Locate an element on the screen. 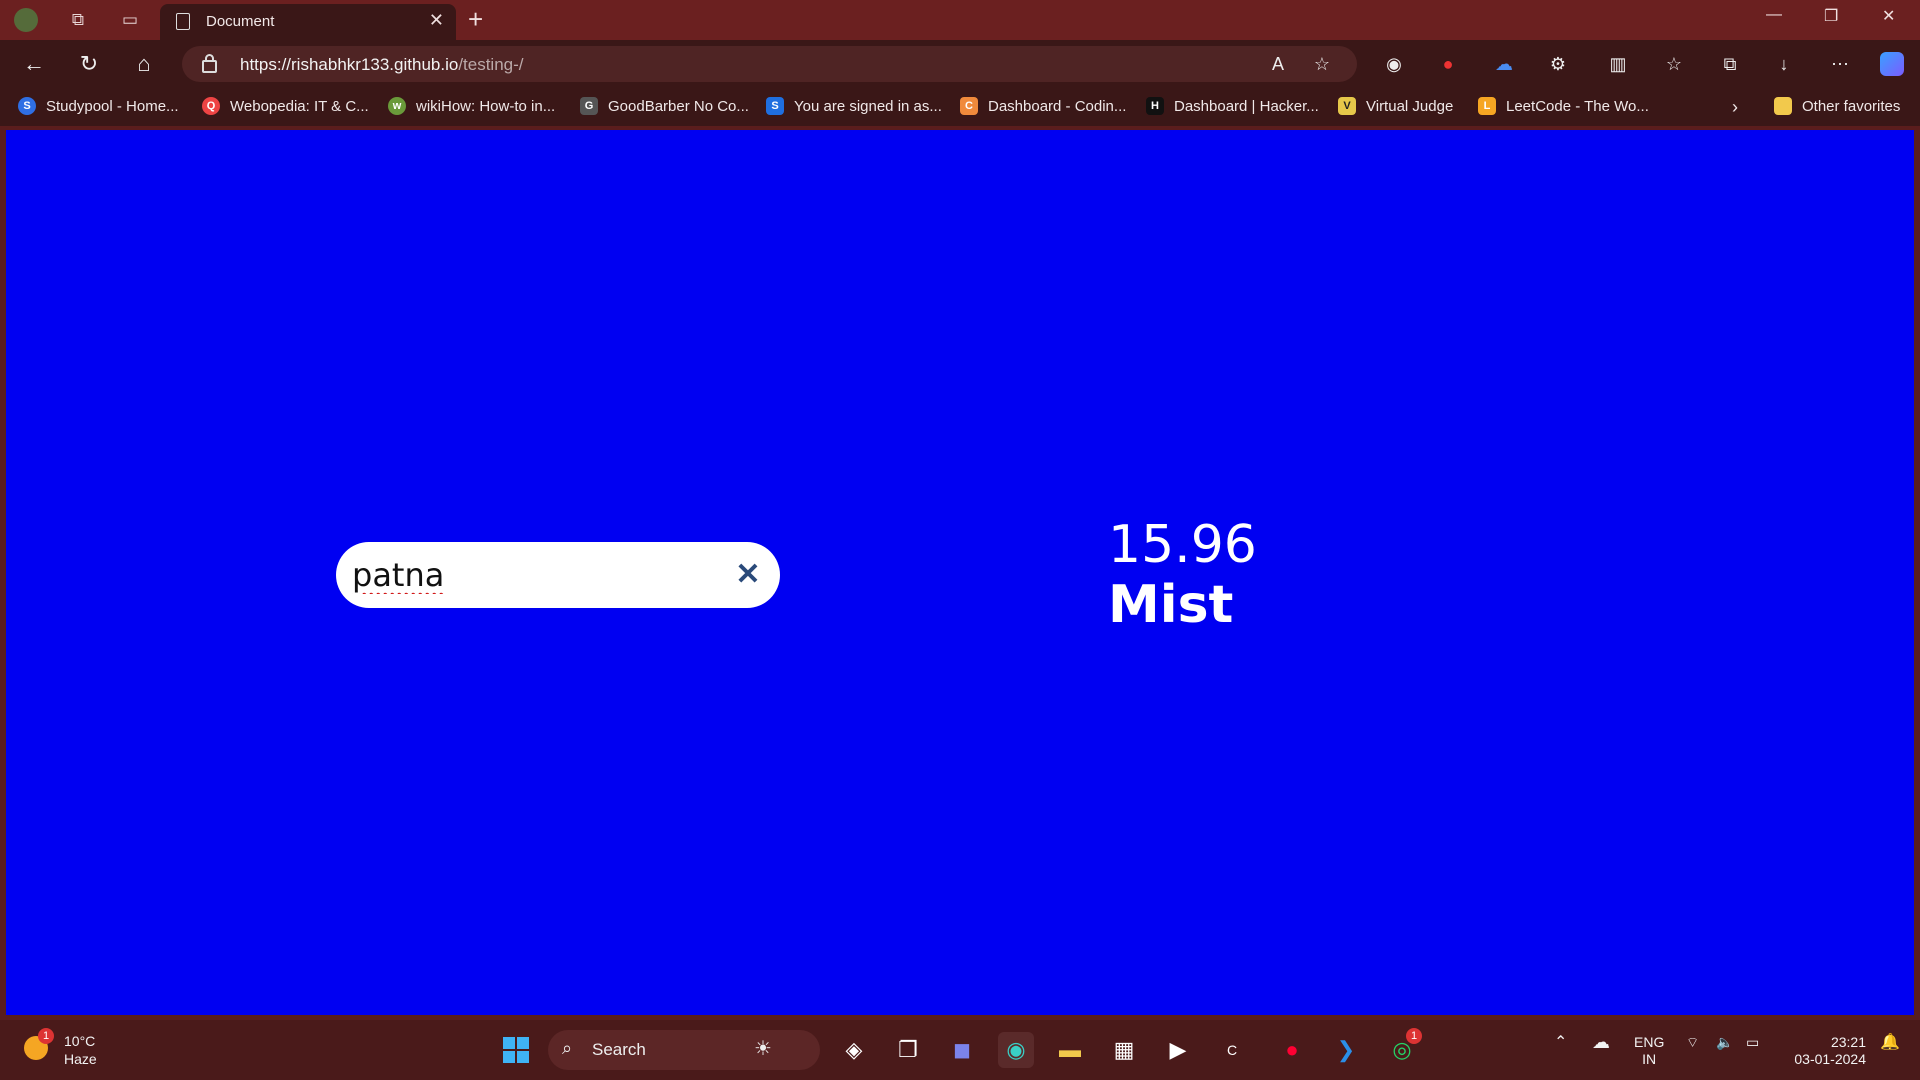  leetcode-icon: L is located at coordinates (1487, 106).